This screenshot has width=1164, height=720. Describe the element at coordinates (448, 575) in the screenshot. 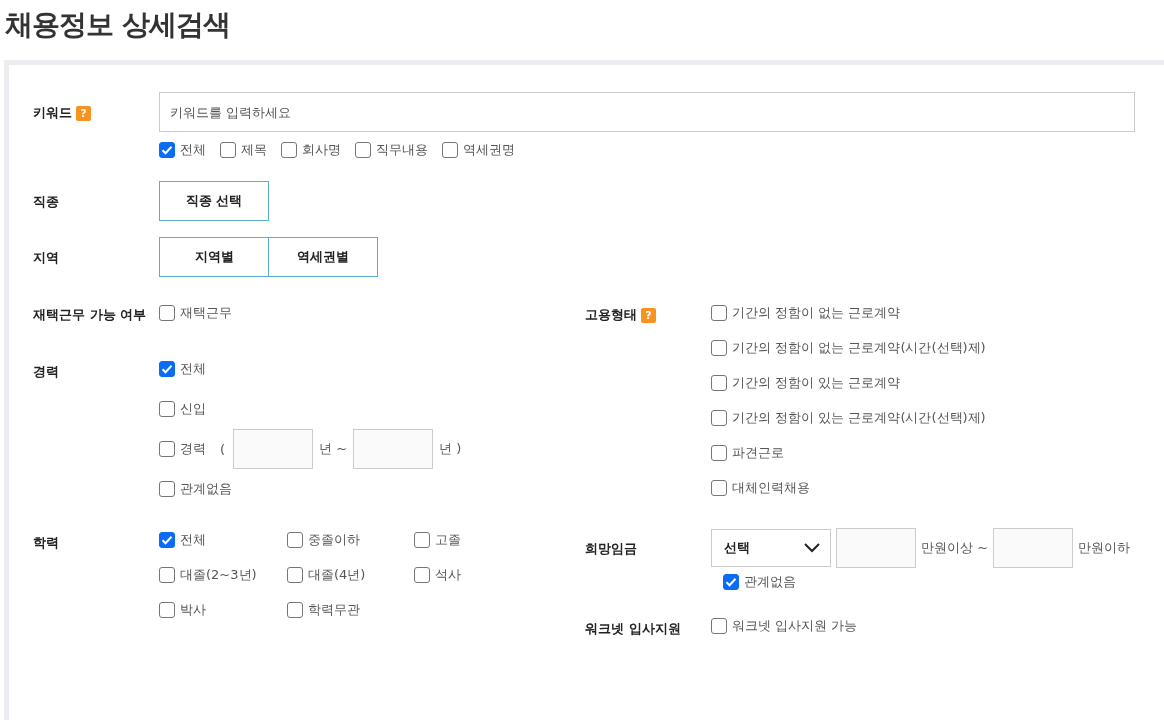

I see `checkbox-label: 석사` at that location.